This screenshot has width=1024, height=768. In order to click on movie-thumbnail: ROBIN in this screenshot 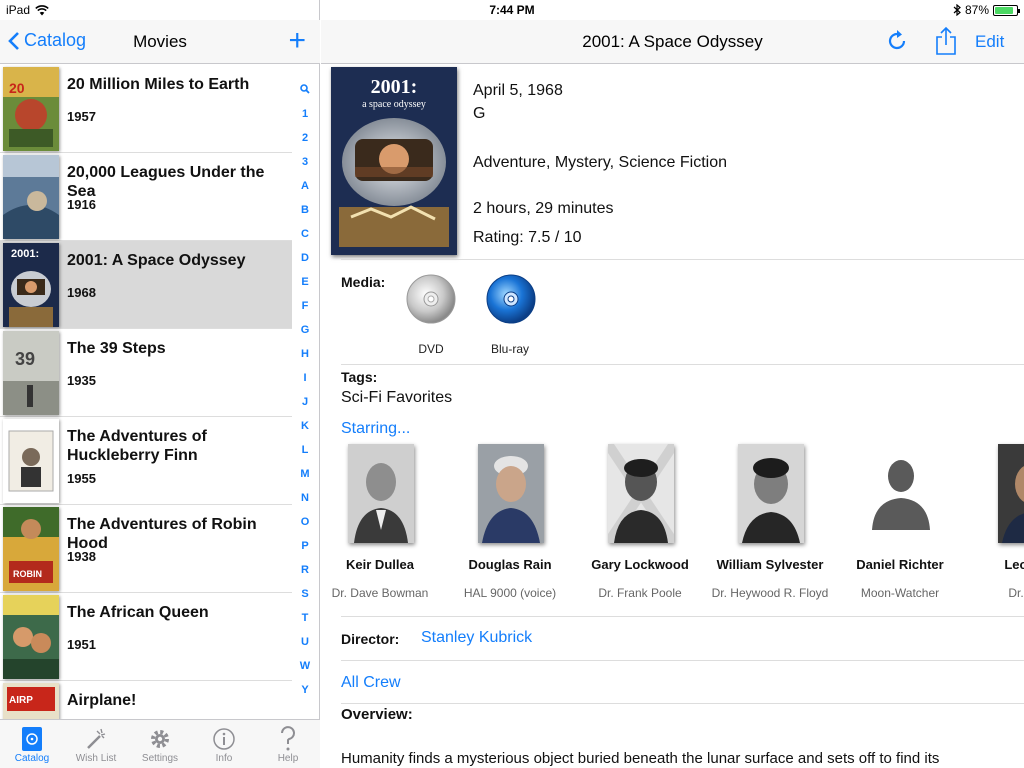, I will do `click(31, 549)`.